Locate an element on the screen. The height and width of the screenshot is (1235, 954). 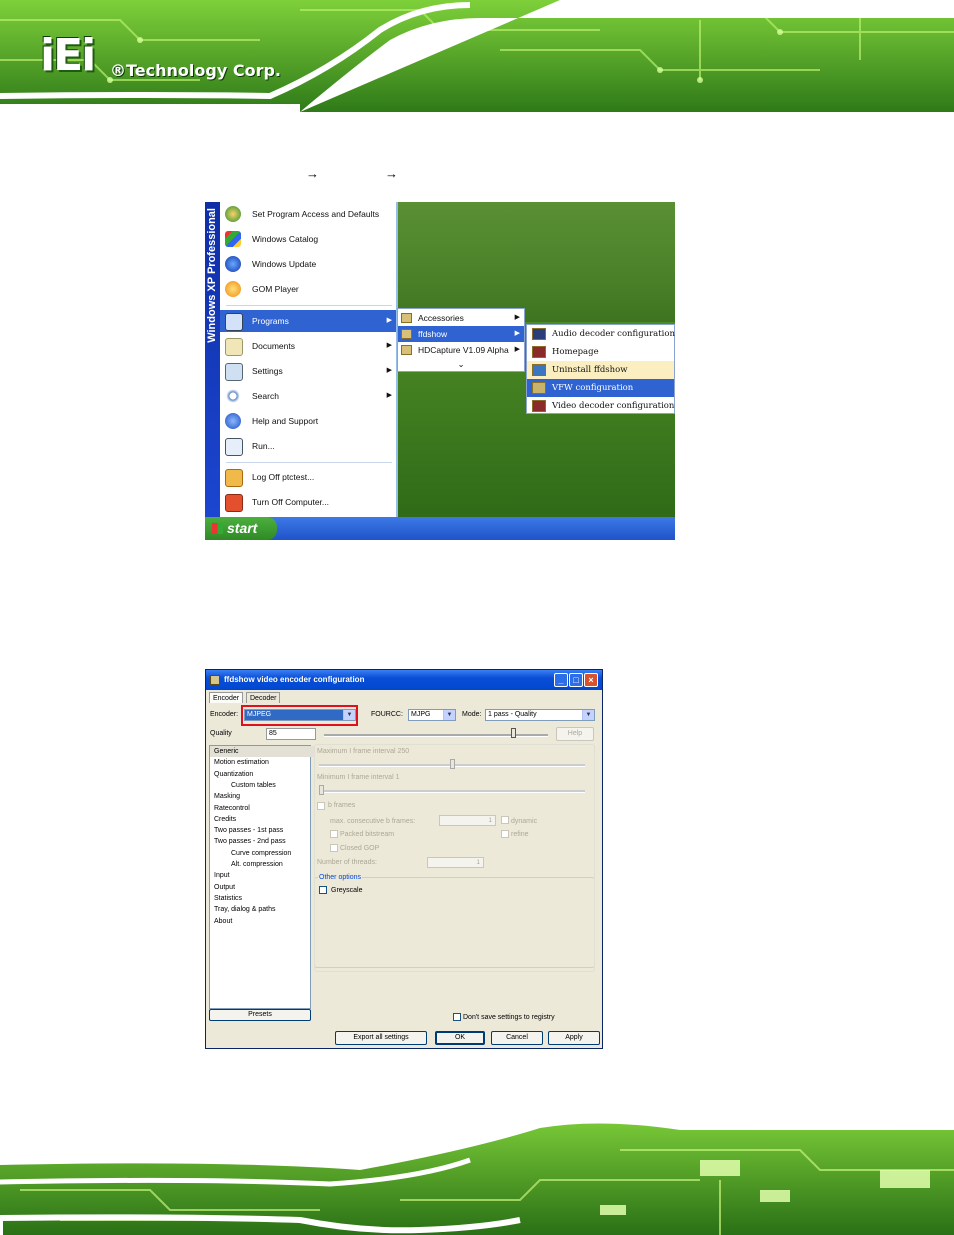
menu-item-settings: Settings ▶ is located at coordinates (308, 371).